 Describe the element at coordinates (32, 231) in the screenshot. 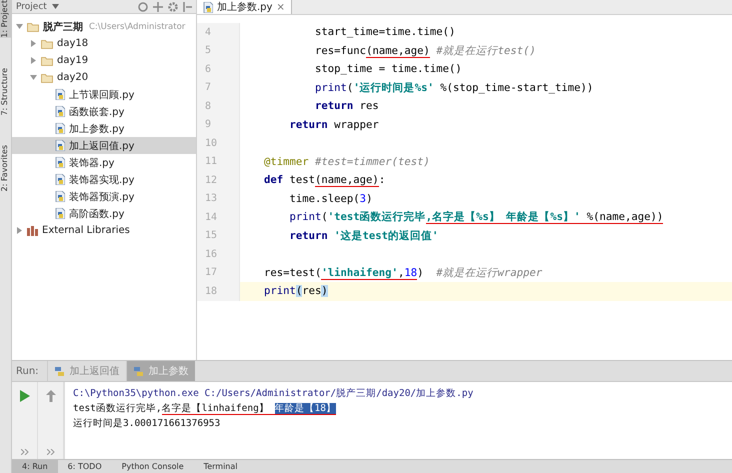

I see `library-icon` at that location.